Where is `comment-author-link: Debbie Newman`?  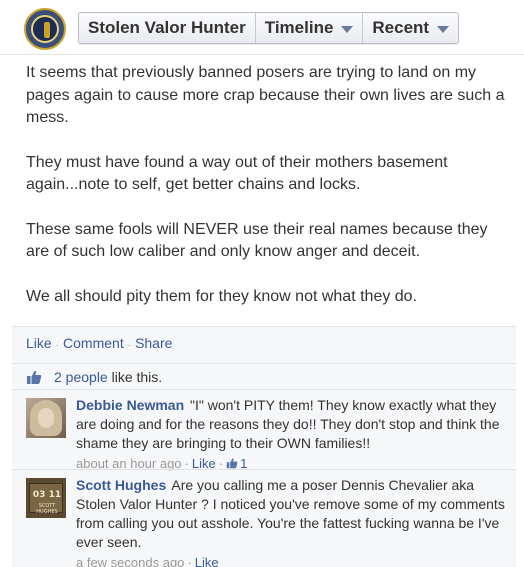 comment-author-link: Debbie Newman is located at coordinates (130, 405).